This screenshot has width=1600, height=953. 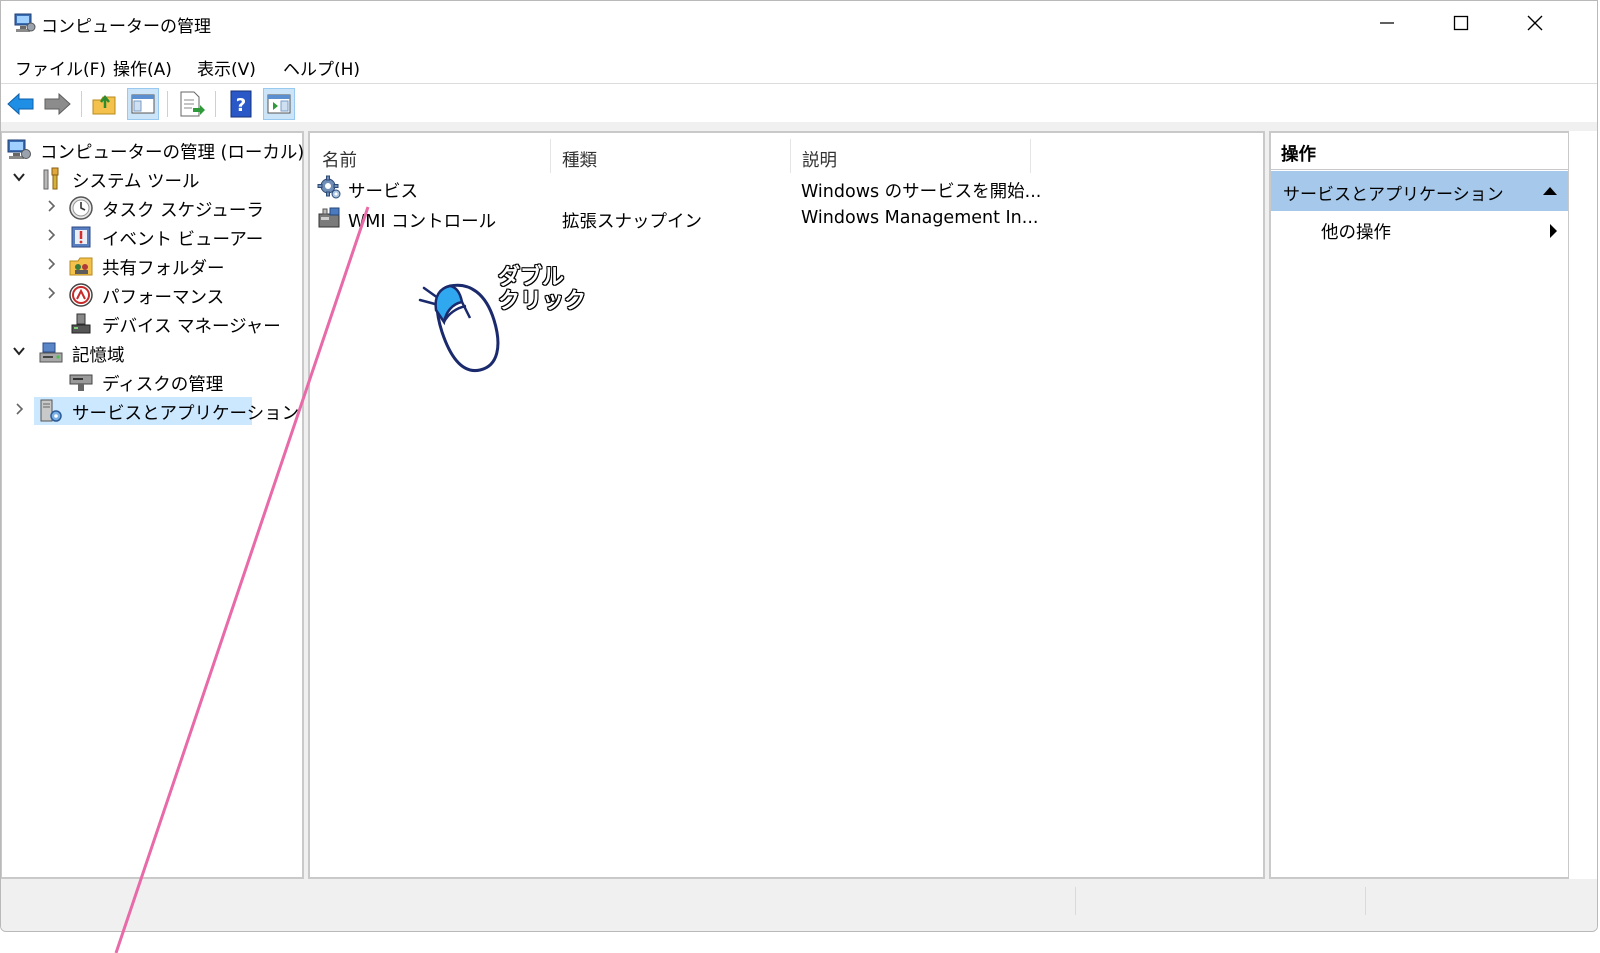 What do you see at coordinates (242, 579) in the screenshot?
I see `annotation-callout-line` at bounding box center [242, 579].